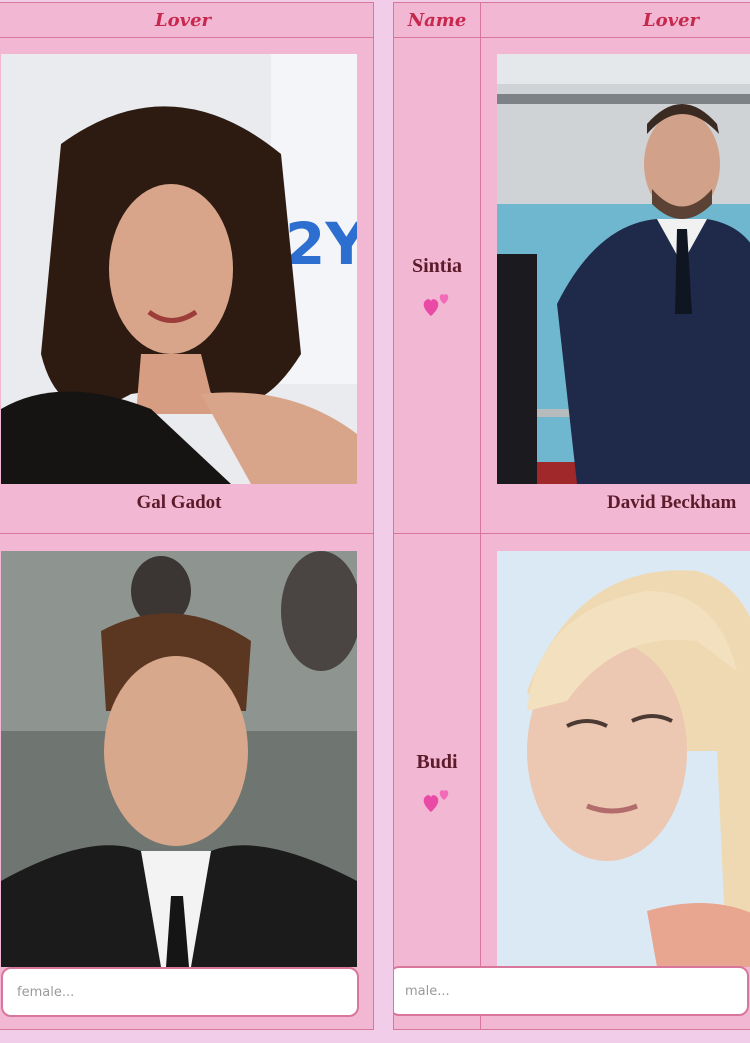 The image size is (750, 1043). What do you see at coordinates (437, 266) in the screenshot?
I see `user-name: Sintia` at bounding box center [437, 266].